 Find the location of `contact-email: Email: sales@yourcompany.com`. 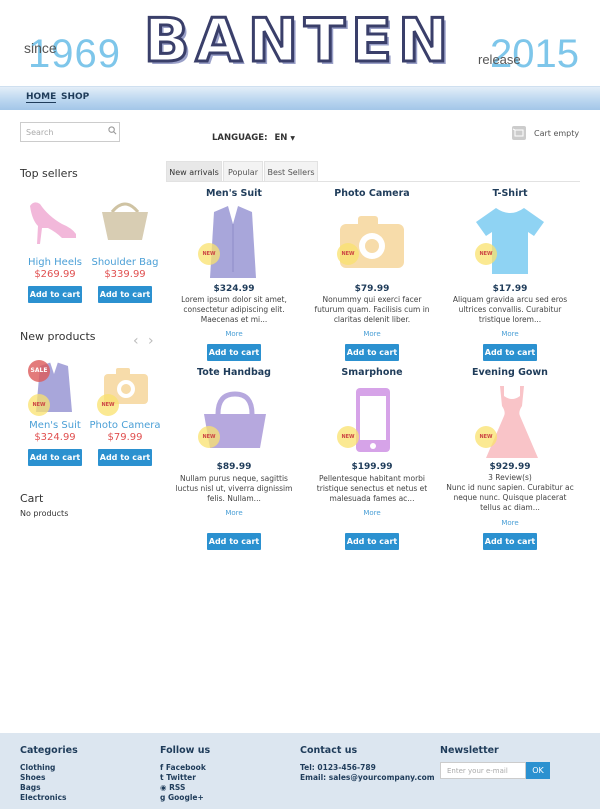

contact-email: Email: sales@yourcompany.com is located at coordinates (367, 777).